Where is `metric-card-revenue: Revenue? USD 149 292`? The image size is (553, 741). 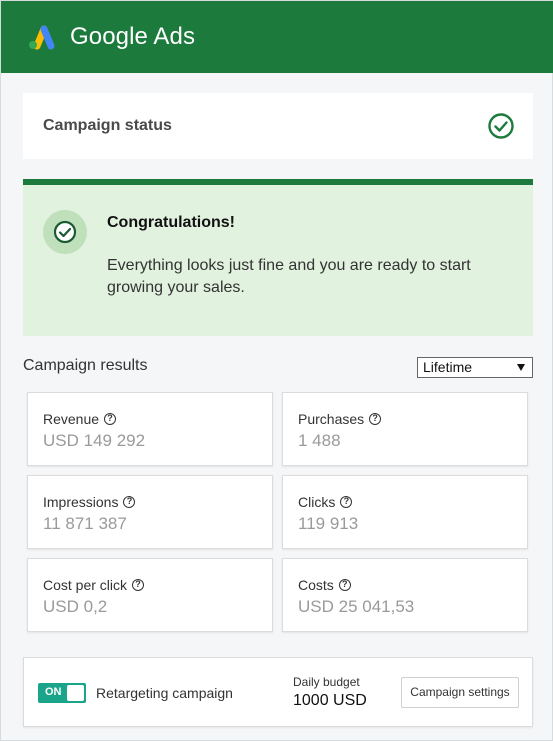 metric-card-revenue: Revenue? USD 149 292 is located at coordinates (150, 429).